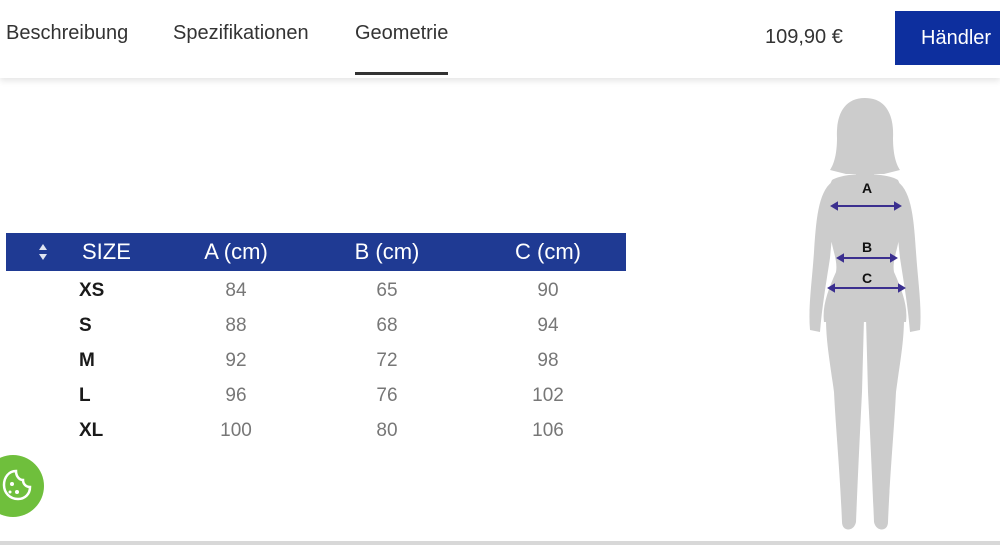 The width and height of the screenshot is (1000, 545). What do you see at coordinates (85, 395) in the screenshot?
I see `size-cell: L` at bounding box center [85, 395].